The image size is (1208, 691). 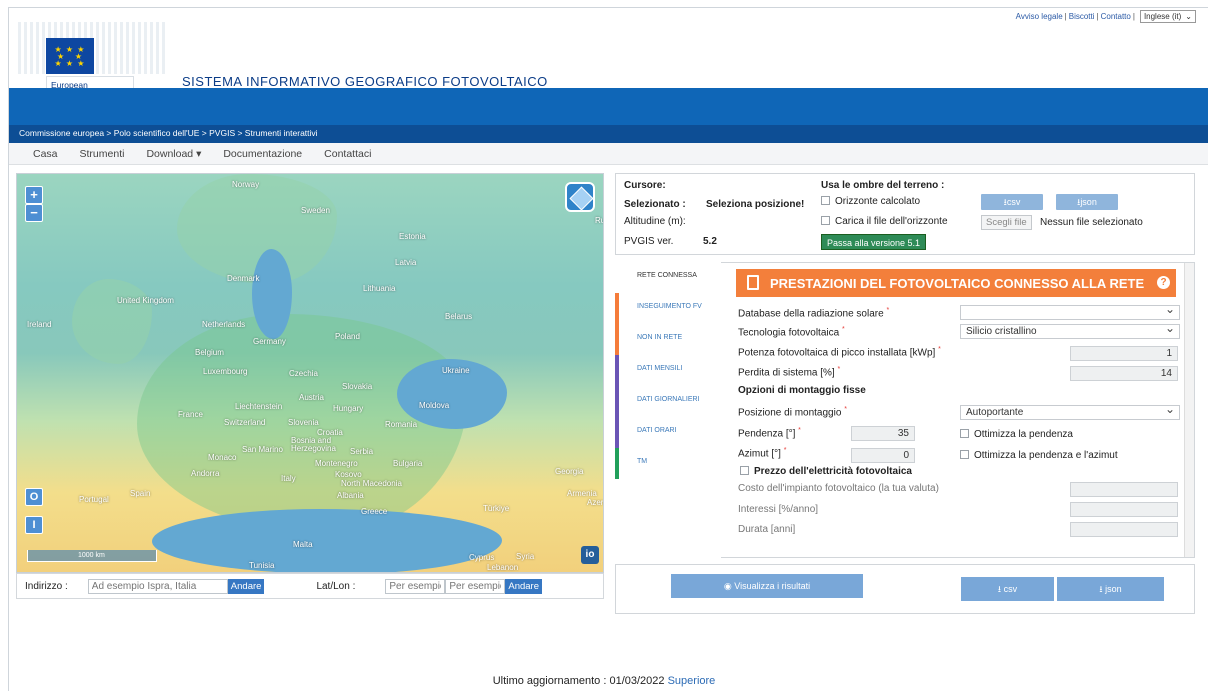 I want to click on tab-off-grid: NON IN RETE, so click(x=668, y=339).